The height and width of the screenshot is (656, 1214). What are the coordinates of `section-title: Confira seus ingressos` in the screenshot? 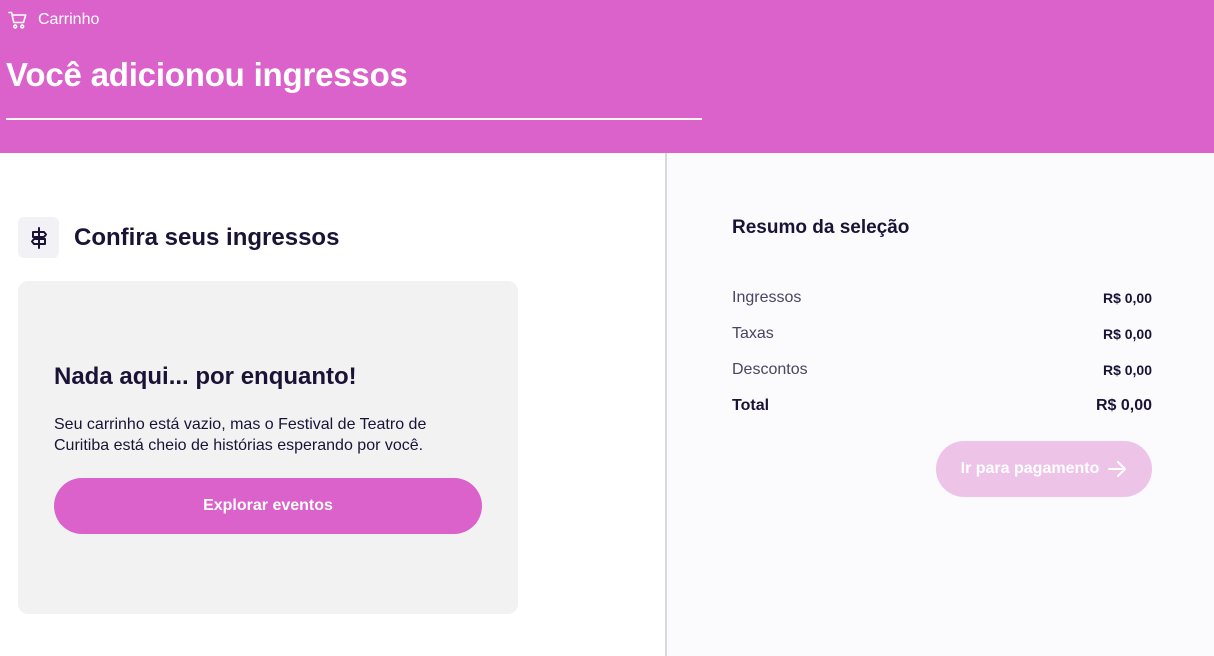 It's located at (207, 237).